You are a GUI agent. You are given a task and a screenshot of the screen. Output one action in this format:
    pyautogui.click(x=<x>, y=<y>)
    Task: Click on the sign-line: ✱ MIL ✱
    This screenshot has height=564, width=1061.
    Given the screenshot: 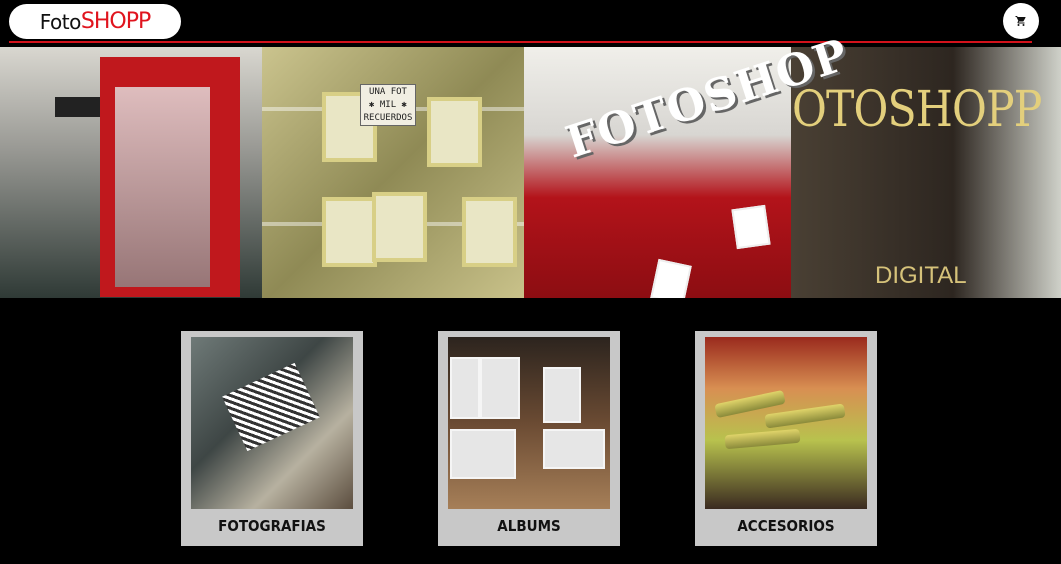 What is the action you would take?
    pyautogui.click(x=388, y=105)
    